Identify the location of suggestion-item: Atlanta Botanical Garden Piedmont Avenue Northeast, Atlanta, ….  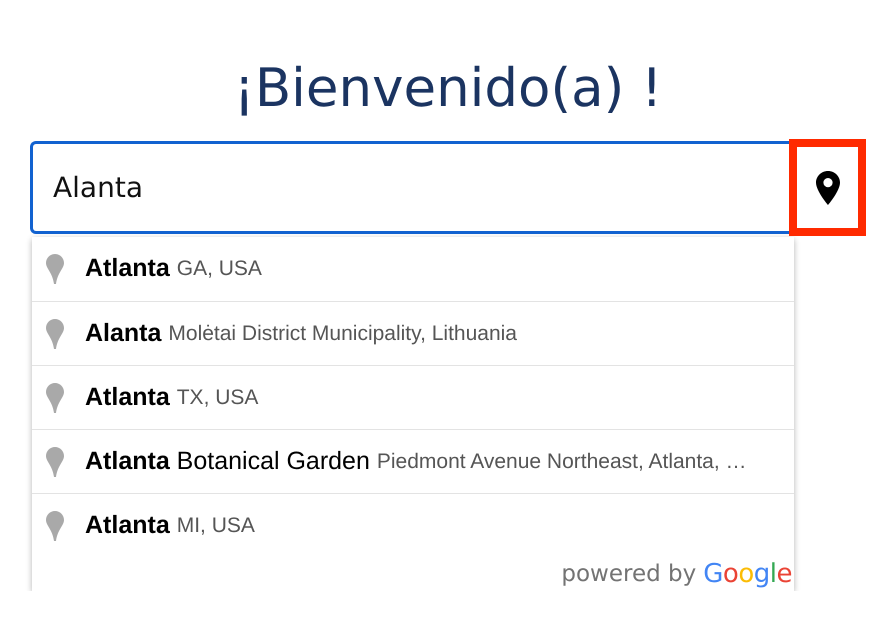
(413, 461).